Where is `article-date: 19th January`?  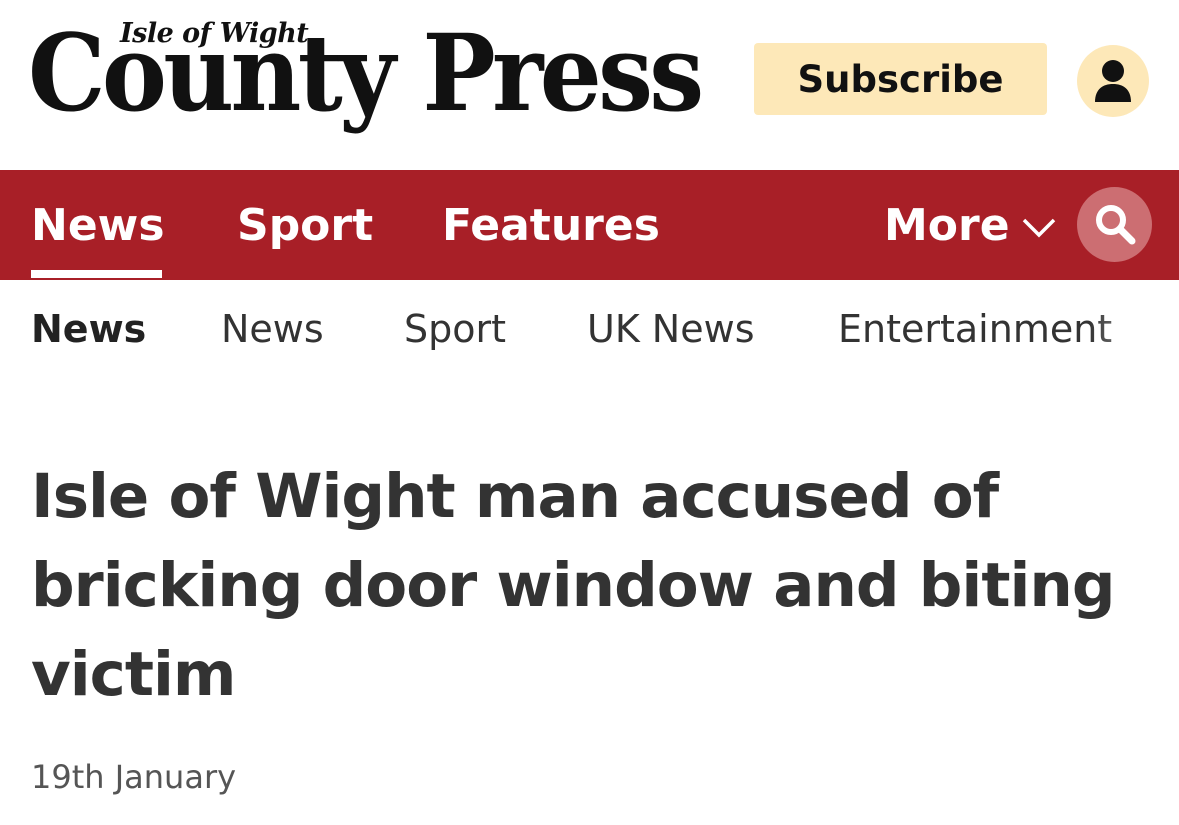 article-date: 19th January is located at coordinates (134, 777).